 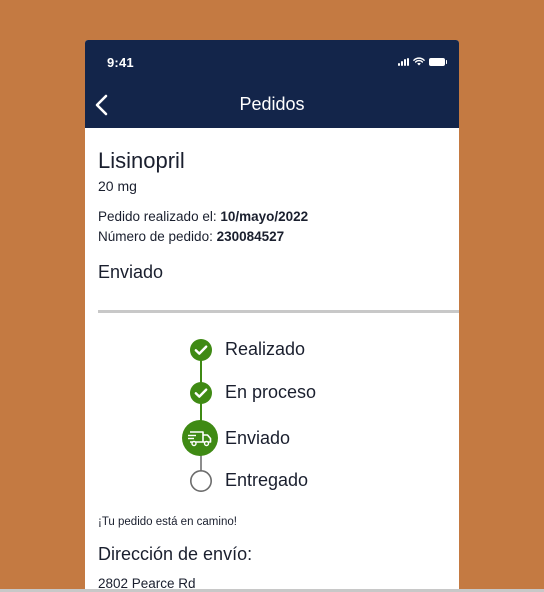 I want to click on timeline-step-placed: Realizado, so click(x=272, y=353).